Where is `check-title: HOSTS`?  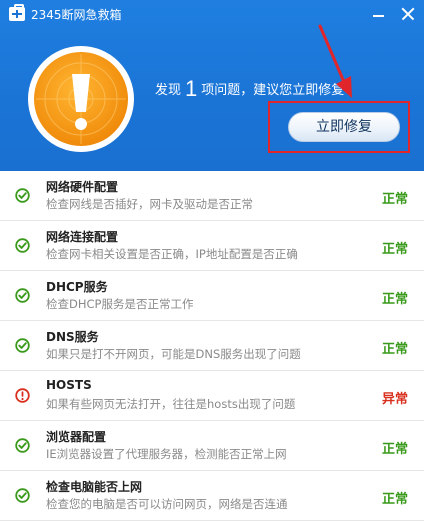
check-title: HOSTS is located at coordinates (69, 385).